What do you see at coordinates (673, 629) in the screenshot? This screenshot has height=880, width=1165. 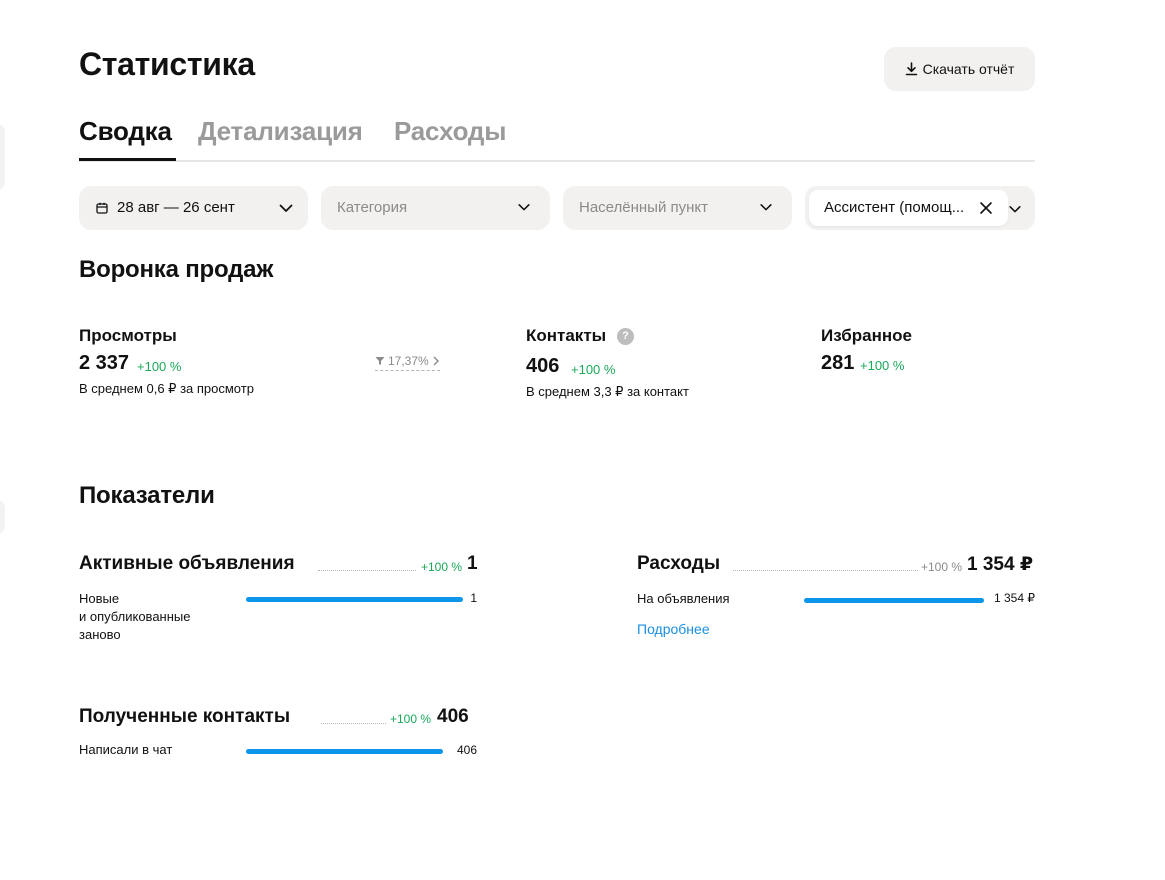 I see `more-details-link: Подробнее` at bounding box center [673, 629].